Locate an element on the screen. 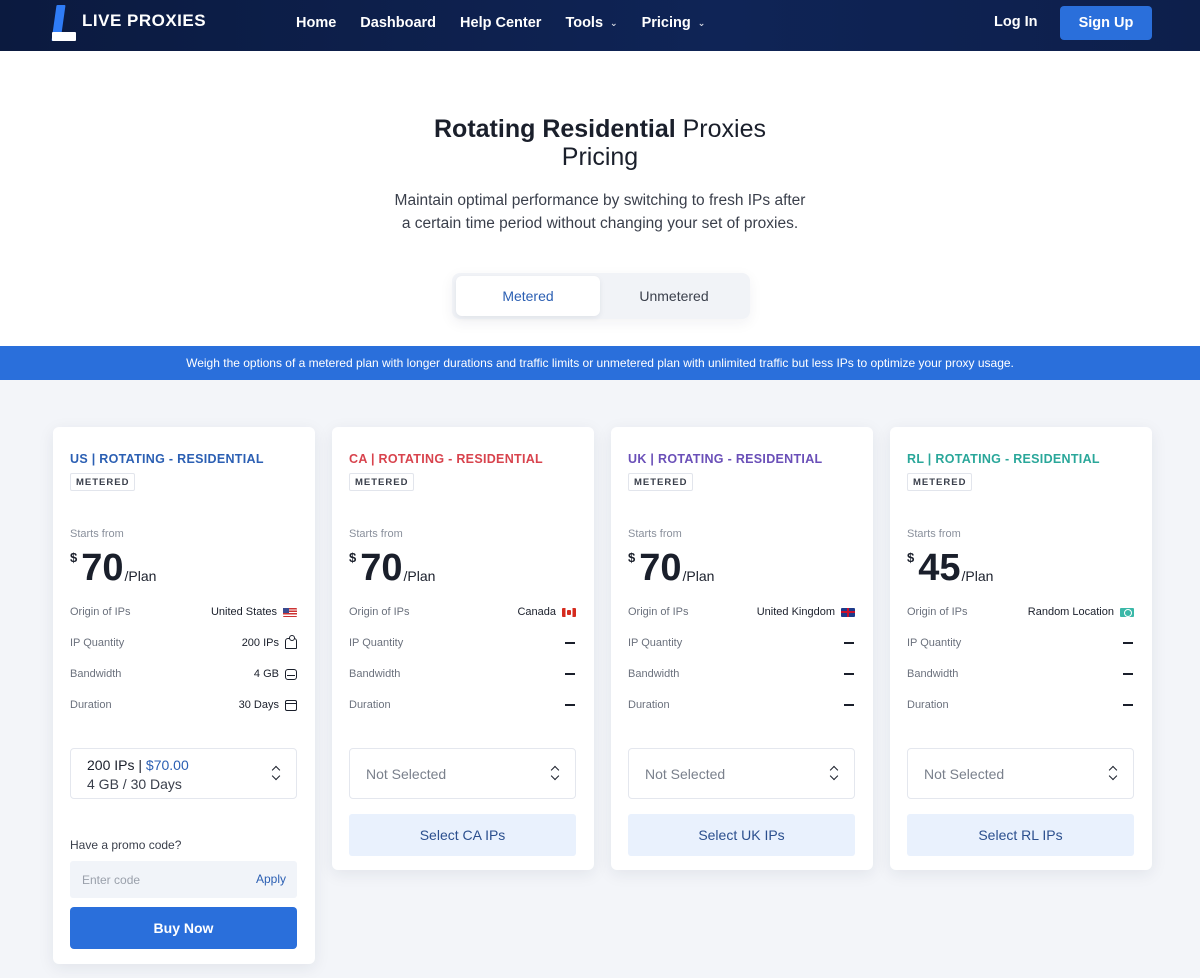  nav-link-home: Home is located at coordinates (316, 23).